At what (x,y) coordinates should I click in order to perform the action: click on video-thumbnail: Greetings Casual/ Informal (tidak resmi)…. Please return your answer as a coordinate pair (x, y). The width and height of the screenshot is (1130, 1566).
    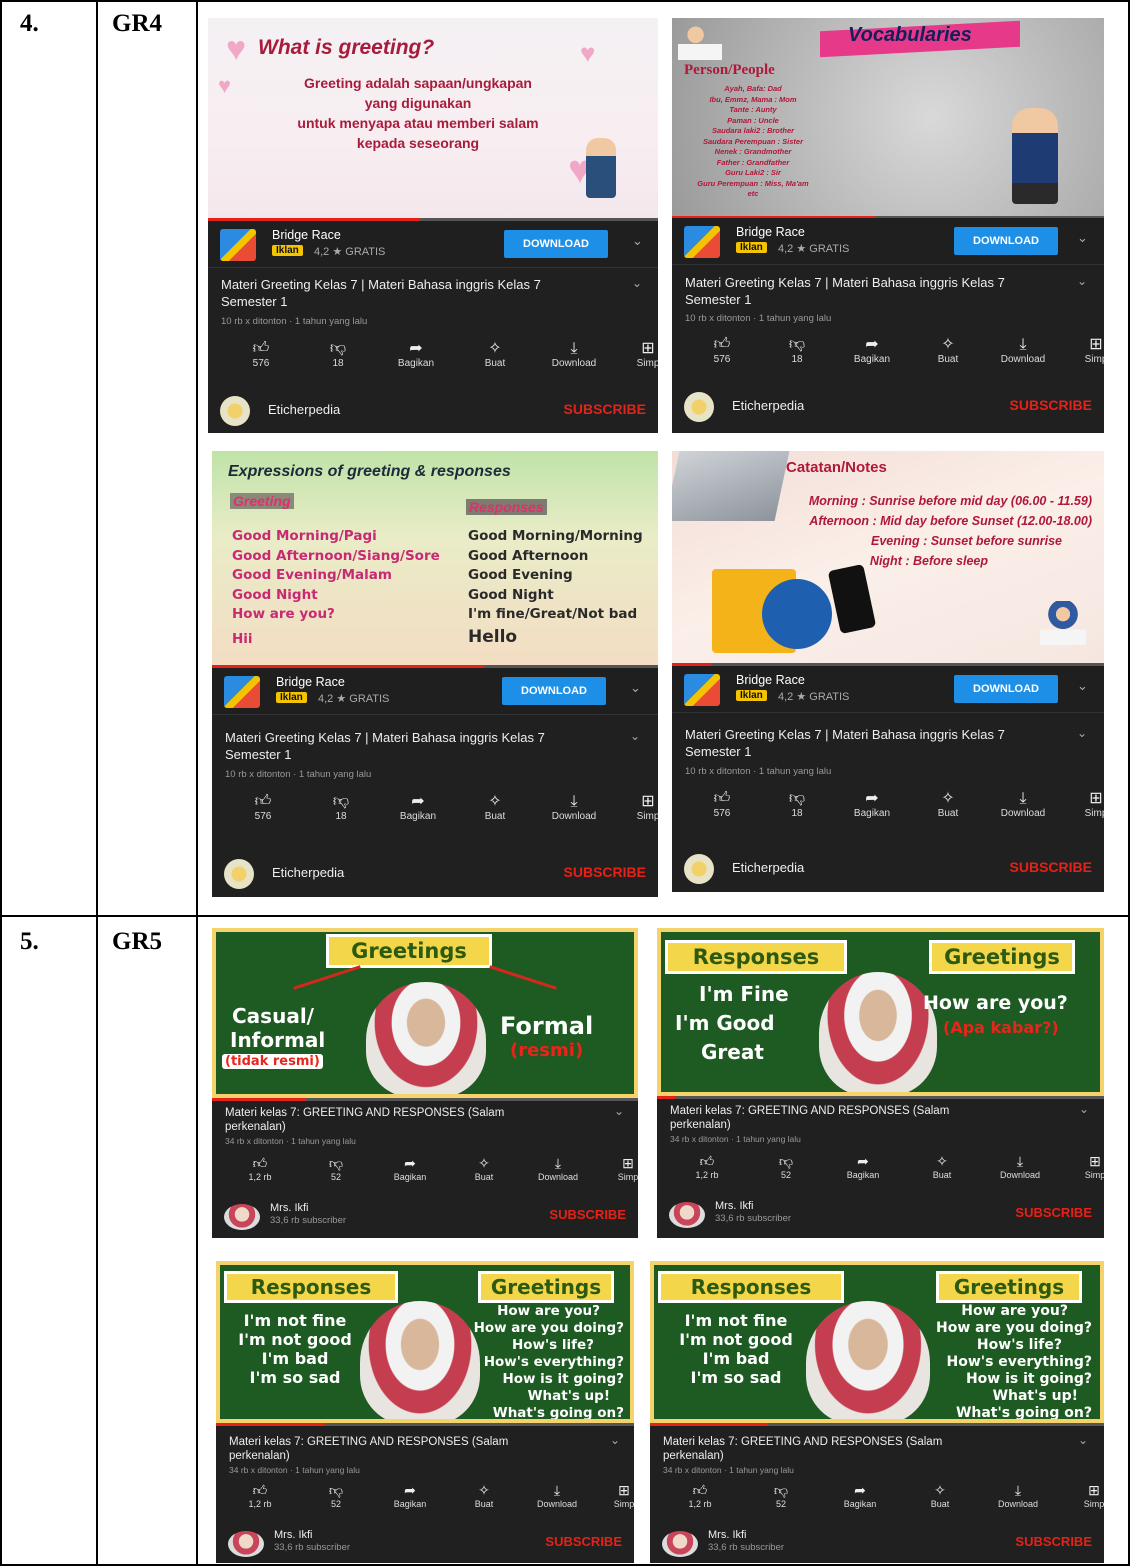
    Looking at the image, I should click on (425, 1013).